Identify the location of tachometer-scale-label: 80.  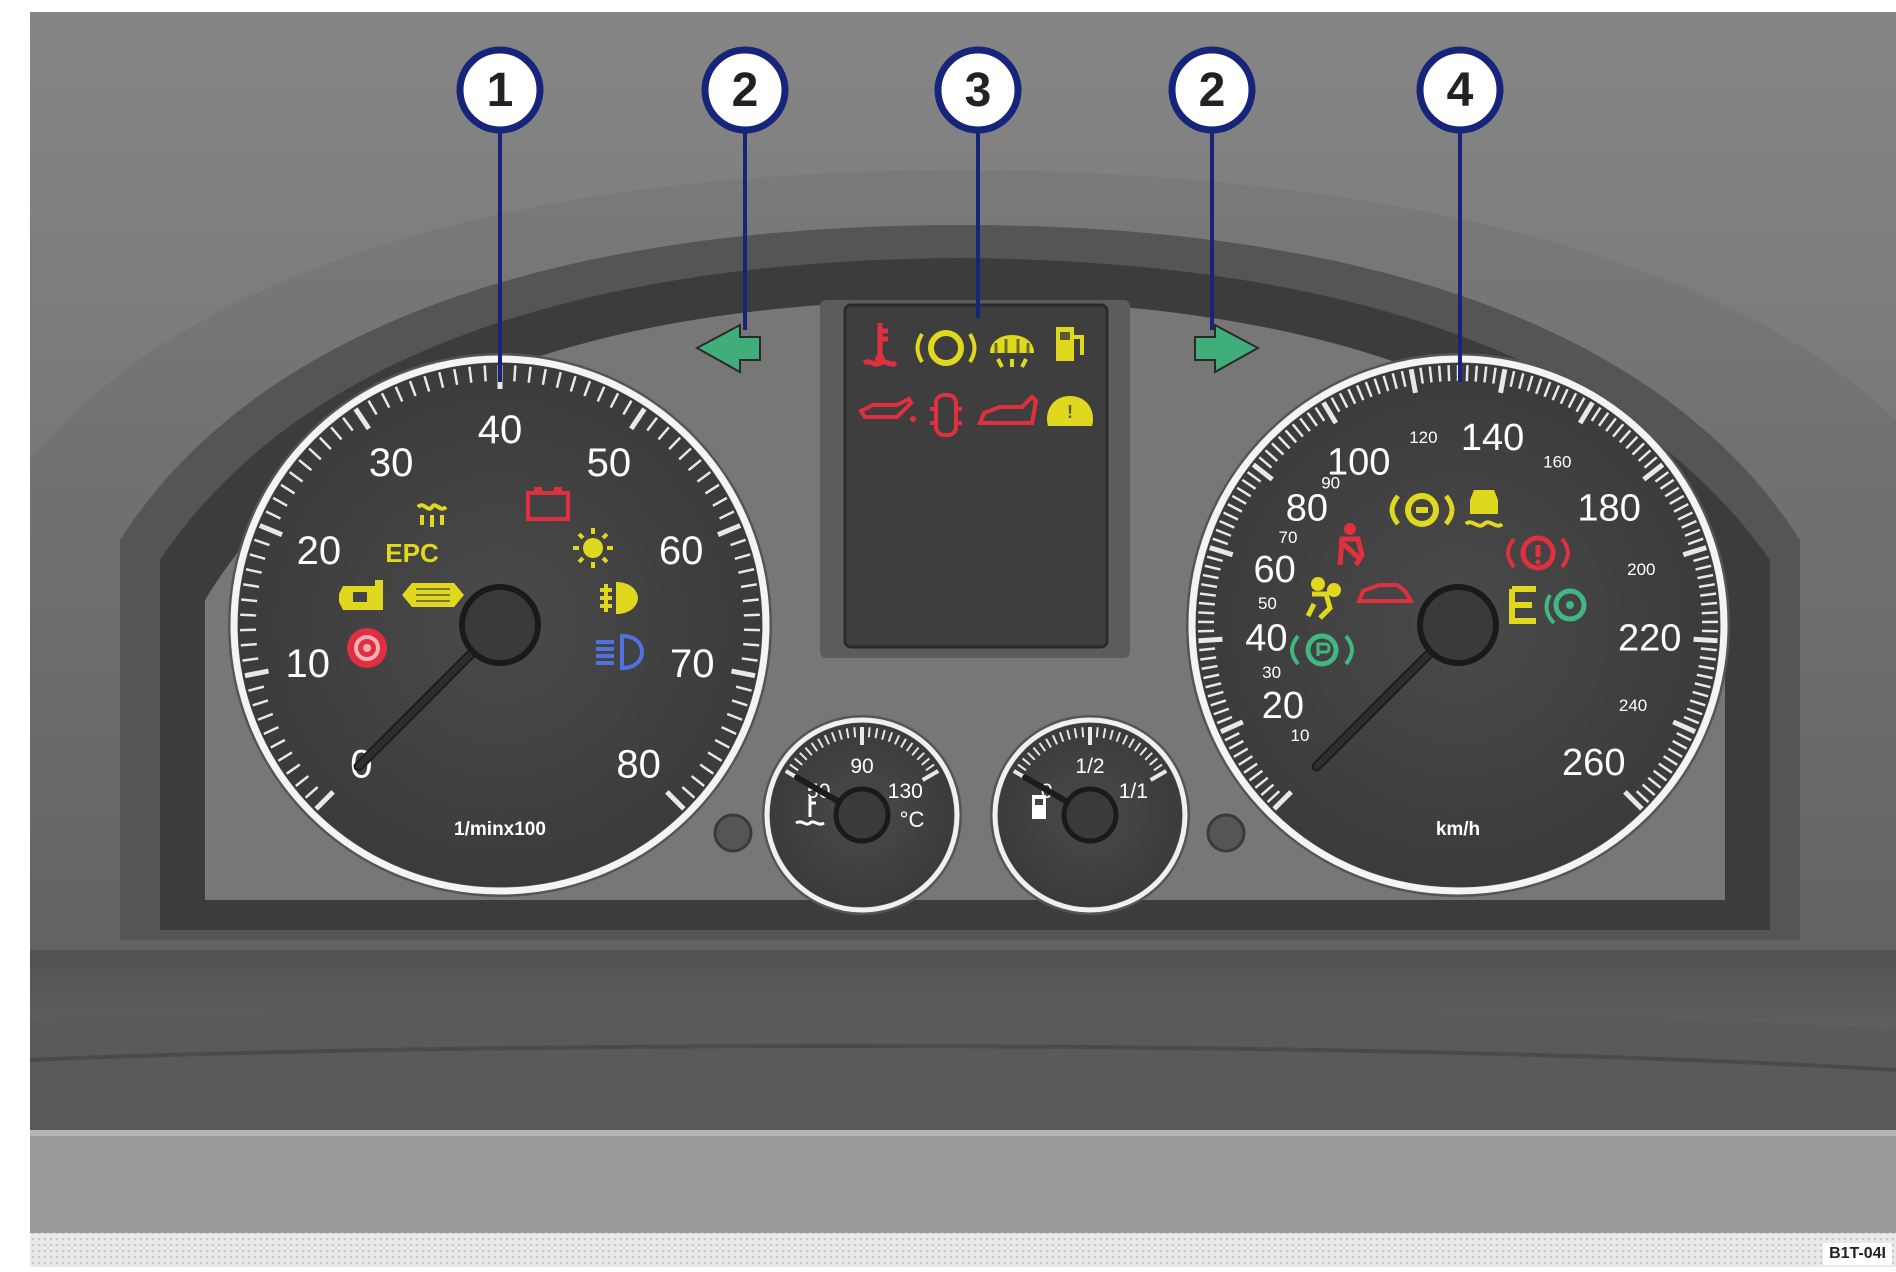
(638, 765).